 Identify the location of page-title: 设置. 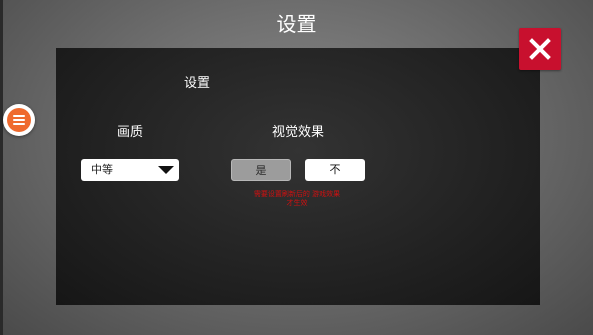
(296, 24).